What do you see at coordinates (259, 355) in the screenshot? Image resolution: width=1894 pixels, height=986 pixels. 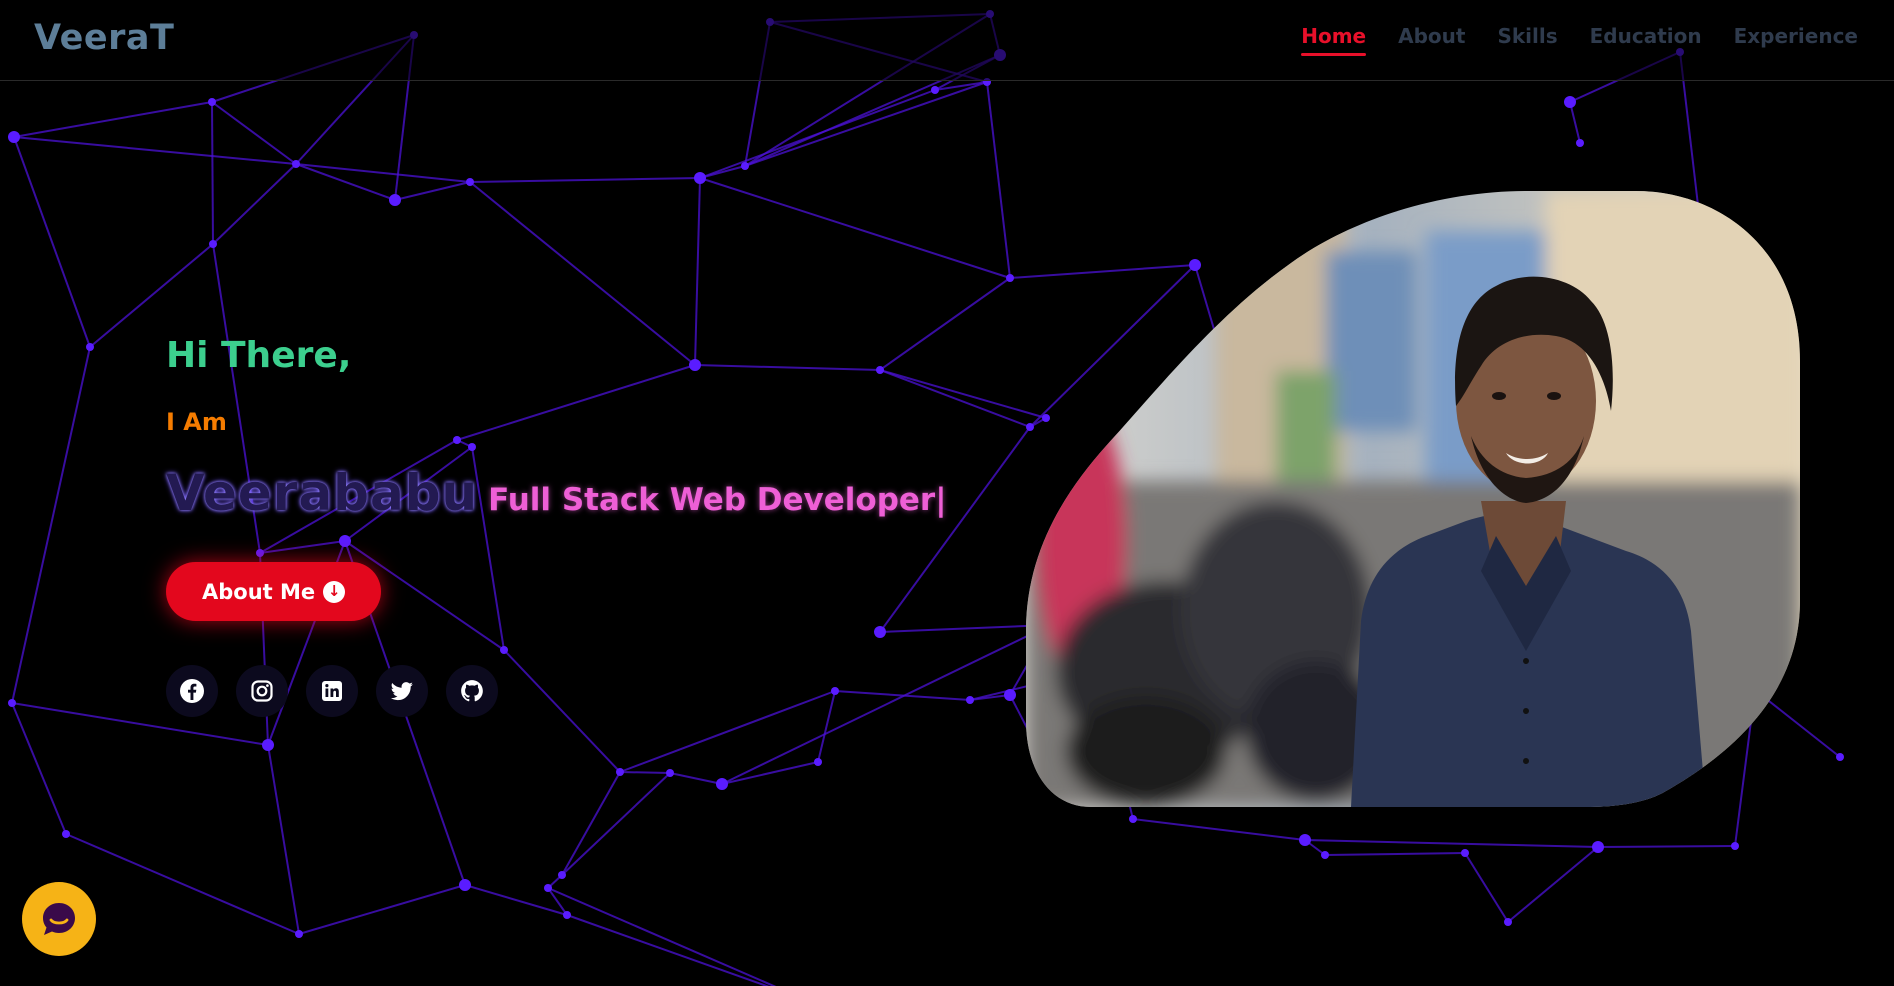 I see `greeting-heading: Hi There,` at bounding box center [259, 355].